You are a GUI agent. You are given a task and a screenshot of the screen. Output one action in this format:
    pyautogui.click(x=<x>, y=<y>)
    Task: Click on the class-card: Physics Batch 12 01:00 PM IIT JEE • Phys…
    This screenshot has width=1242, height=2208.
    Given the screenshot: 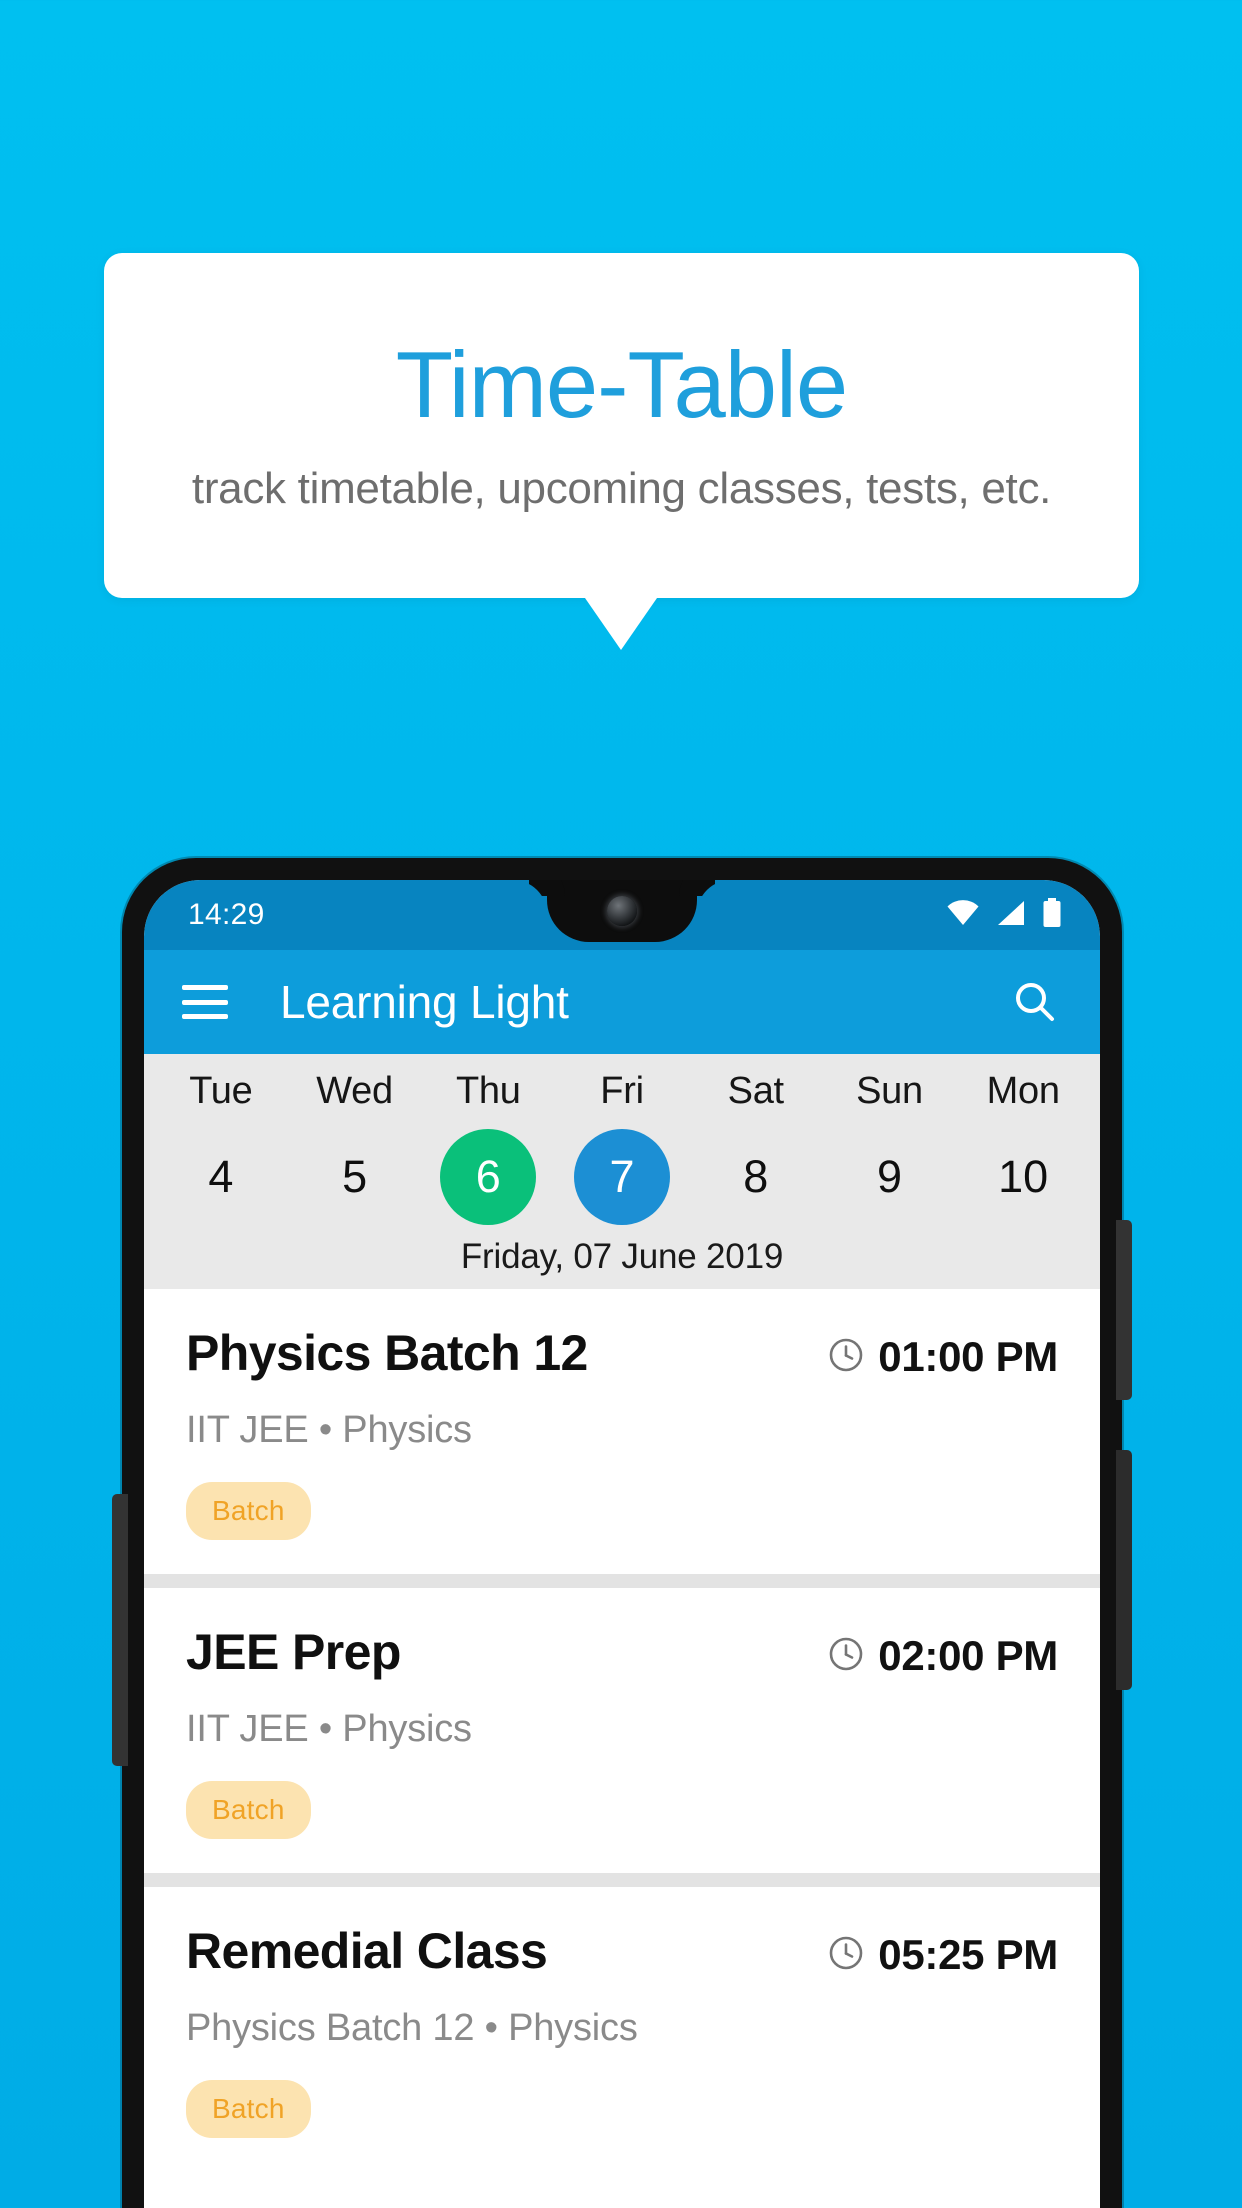 What is the action you would take?
    pyautogui.click(x=622, y=1431)
    